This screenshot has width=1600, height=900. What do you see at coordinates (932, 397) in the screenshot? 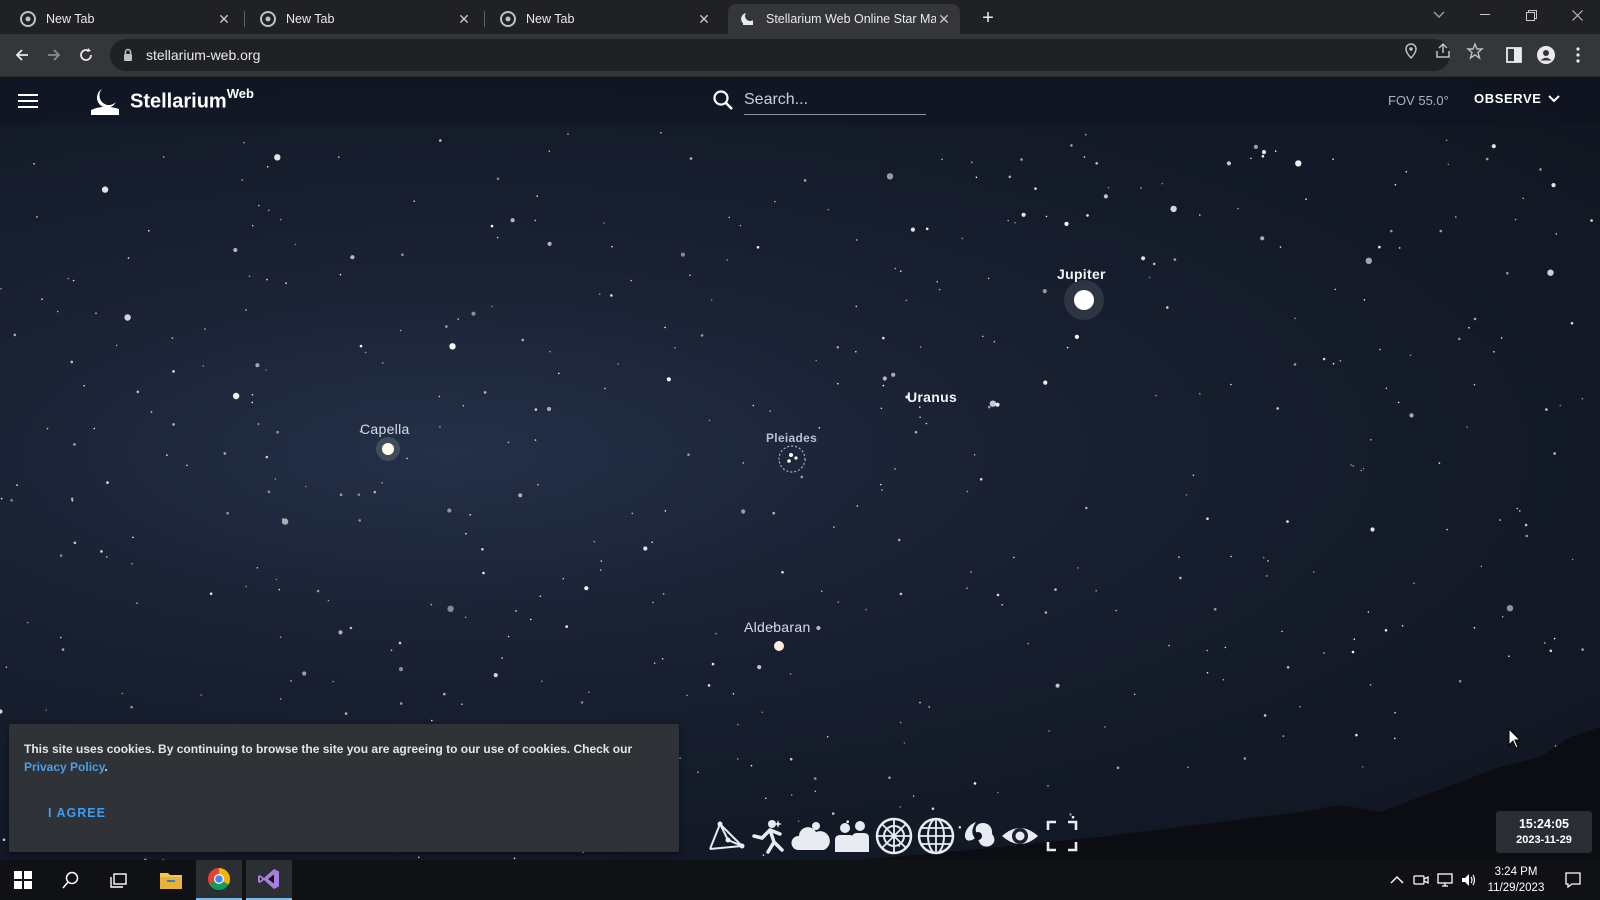
I see `uranus-label: Uranus` at bounding box center [932, 397].